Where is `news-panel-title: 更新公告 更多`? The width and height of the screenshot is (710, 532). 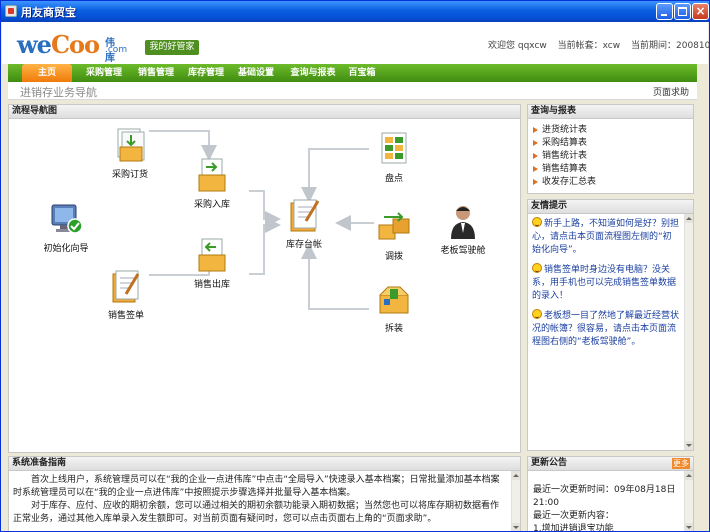 news-panel-title: 更新公告 更多 is located at coordinates (610, 464).